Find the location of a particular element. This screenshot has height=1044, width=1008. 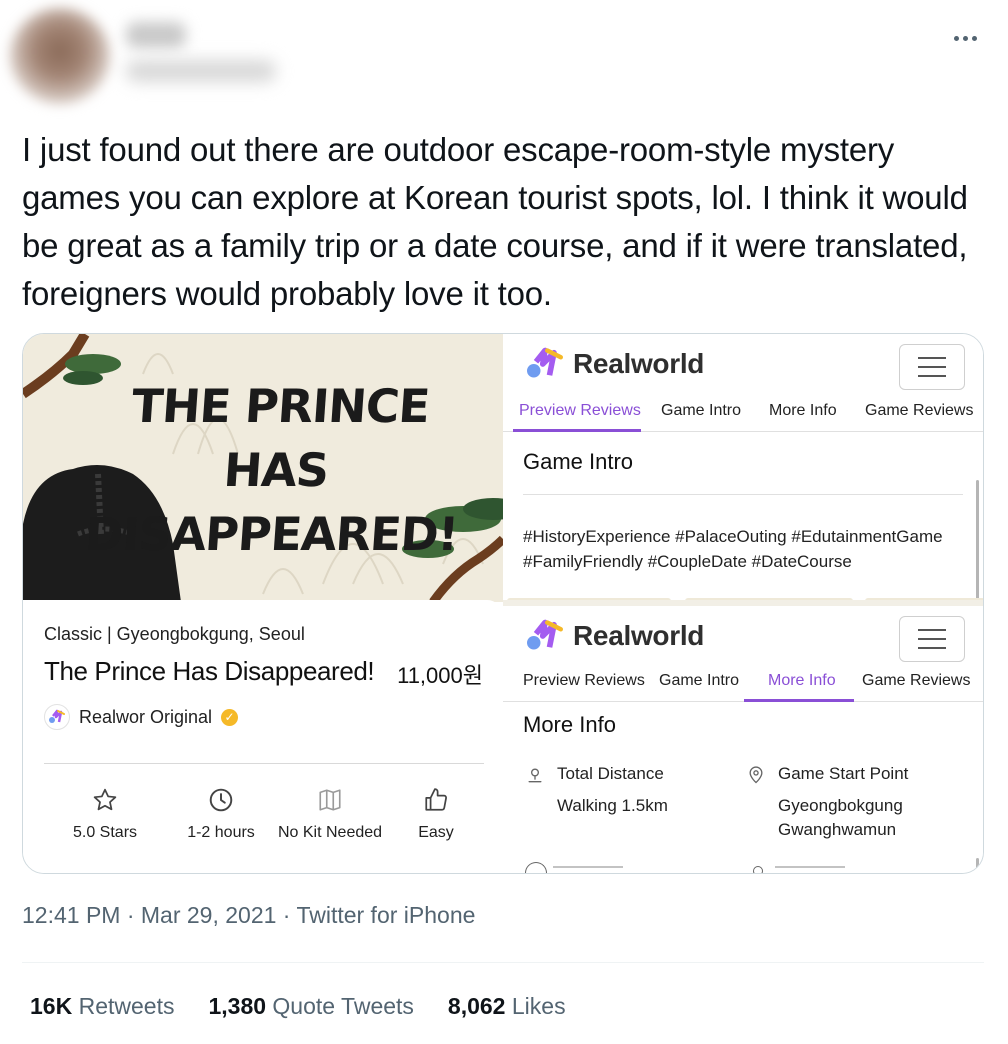

pin-icon-partial is located at coordinates (758, 869).